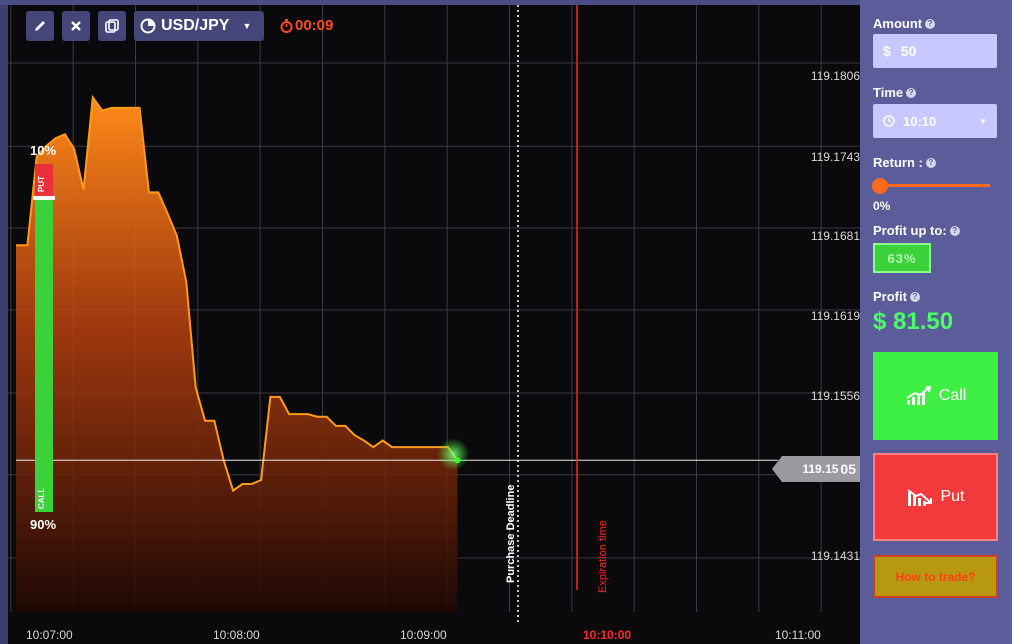 Image resolution: width=1012 pixels, height=644 pixels. Describe the element at coordinates (41, 184) in the screenshot. I see `put-sentiment-label: PUT` at that location.